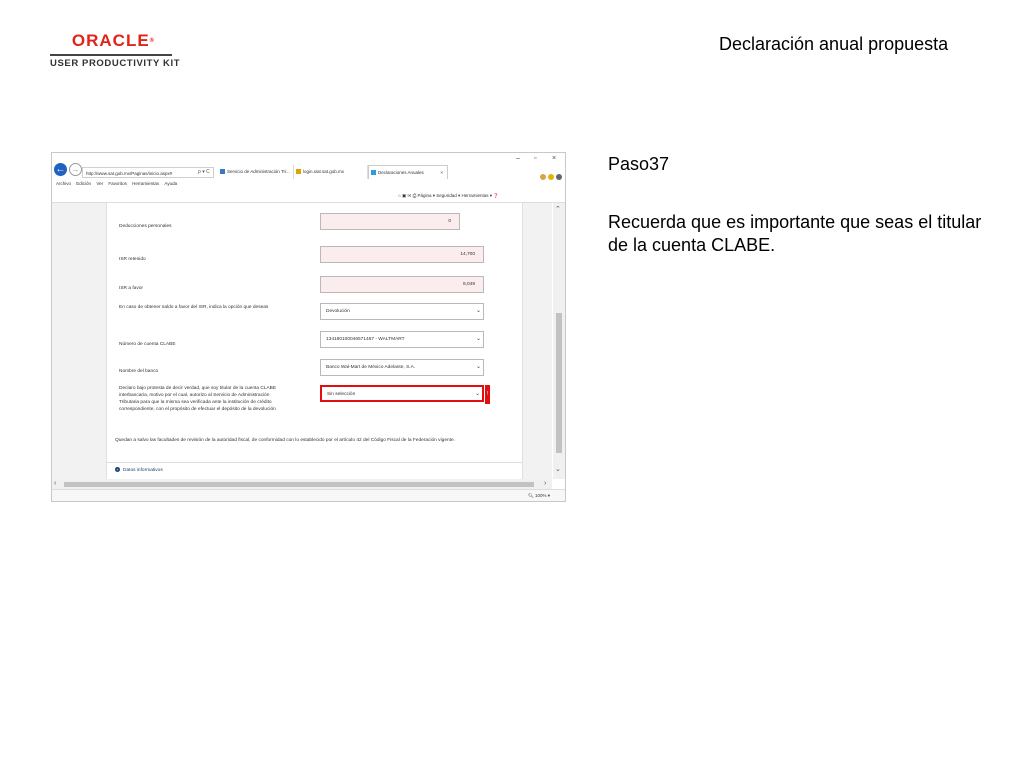  Describe the element at coordinates (834, 44) in the screenshot. I see `page-title: Declaración anual propuesta` at that location.